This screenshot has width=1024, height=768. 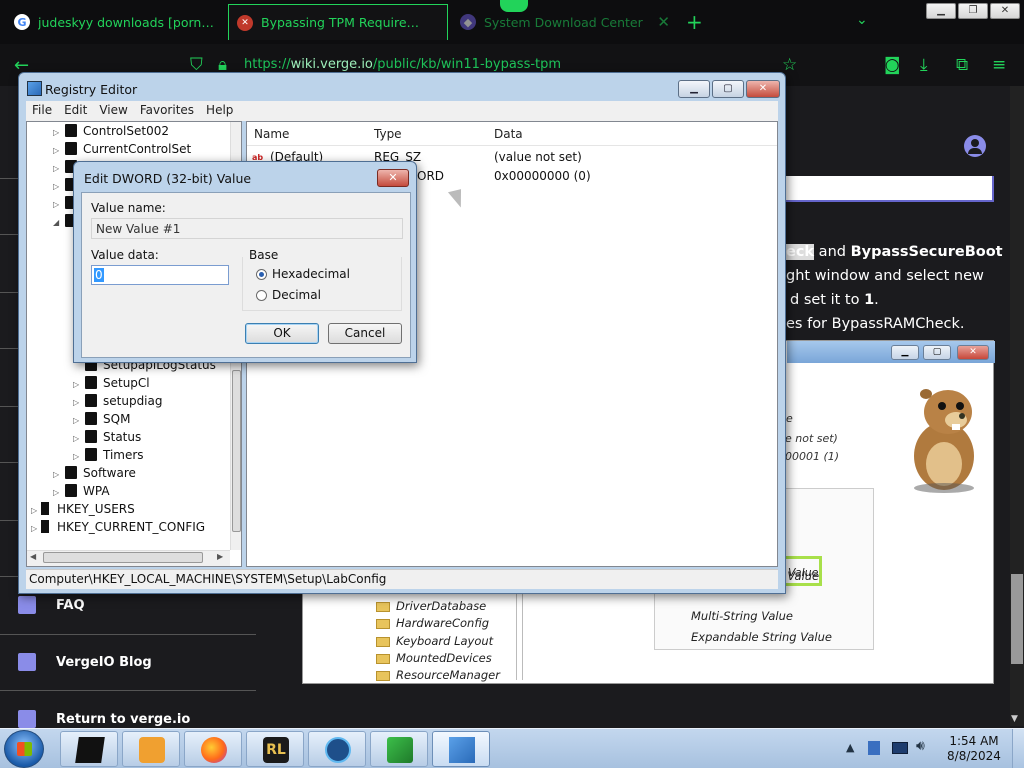 What do you see at coordinates (402, 111) in the screenshot?
I see `menu-bar: File Edit View Favorites Help` at bounding box center [402, 111].